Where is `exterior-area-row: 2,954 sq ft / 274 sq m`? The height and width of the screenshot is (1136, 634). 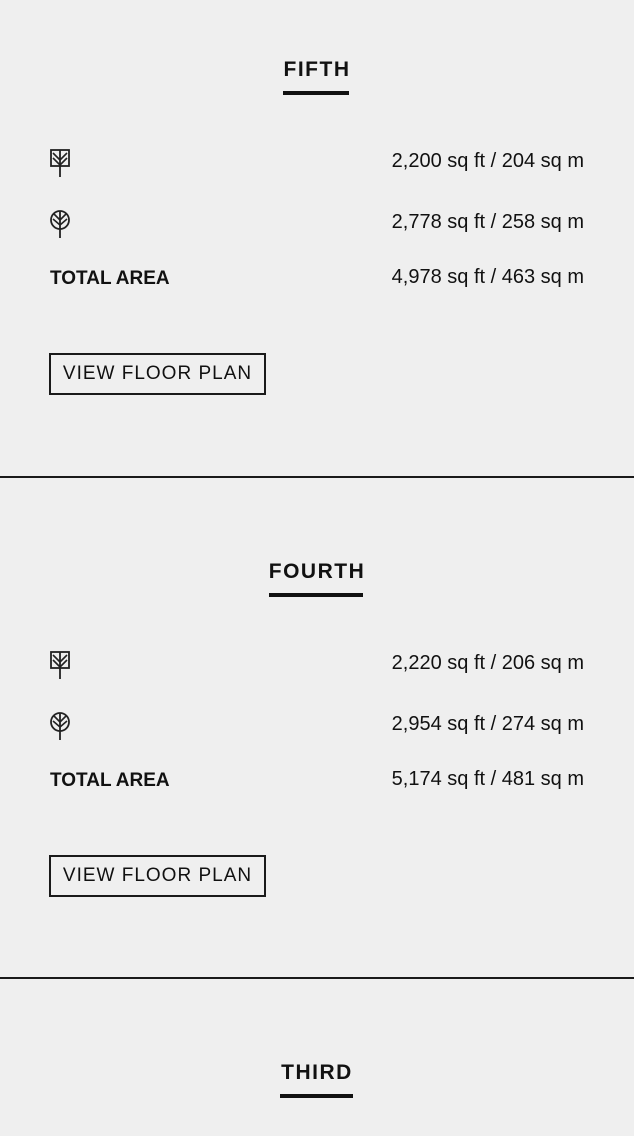 exterior-area-row: 2,954 sq ft / 274 sq m is located at coordinates (317, 726).